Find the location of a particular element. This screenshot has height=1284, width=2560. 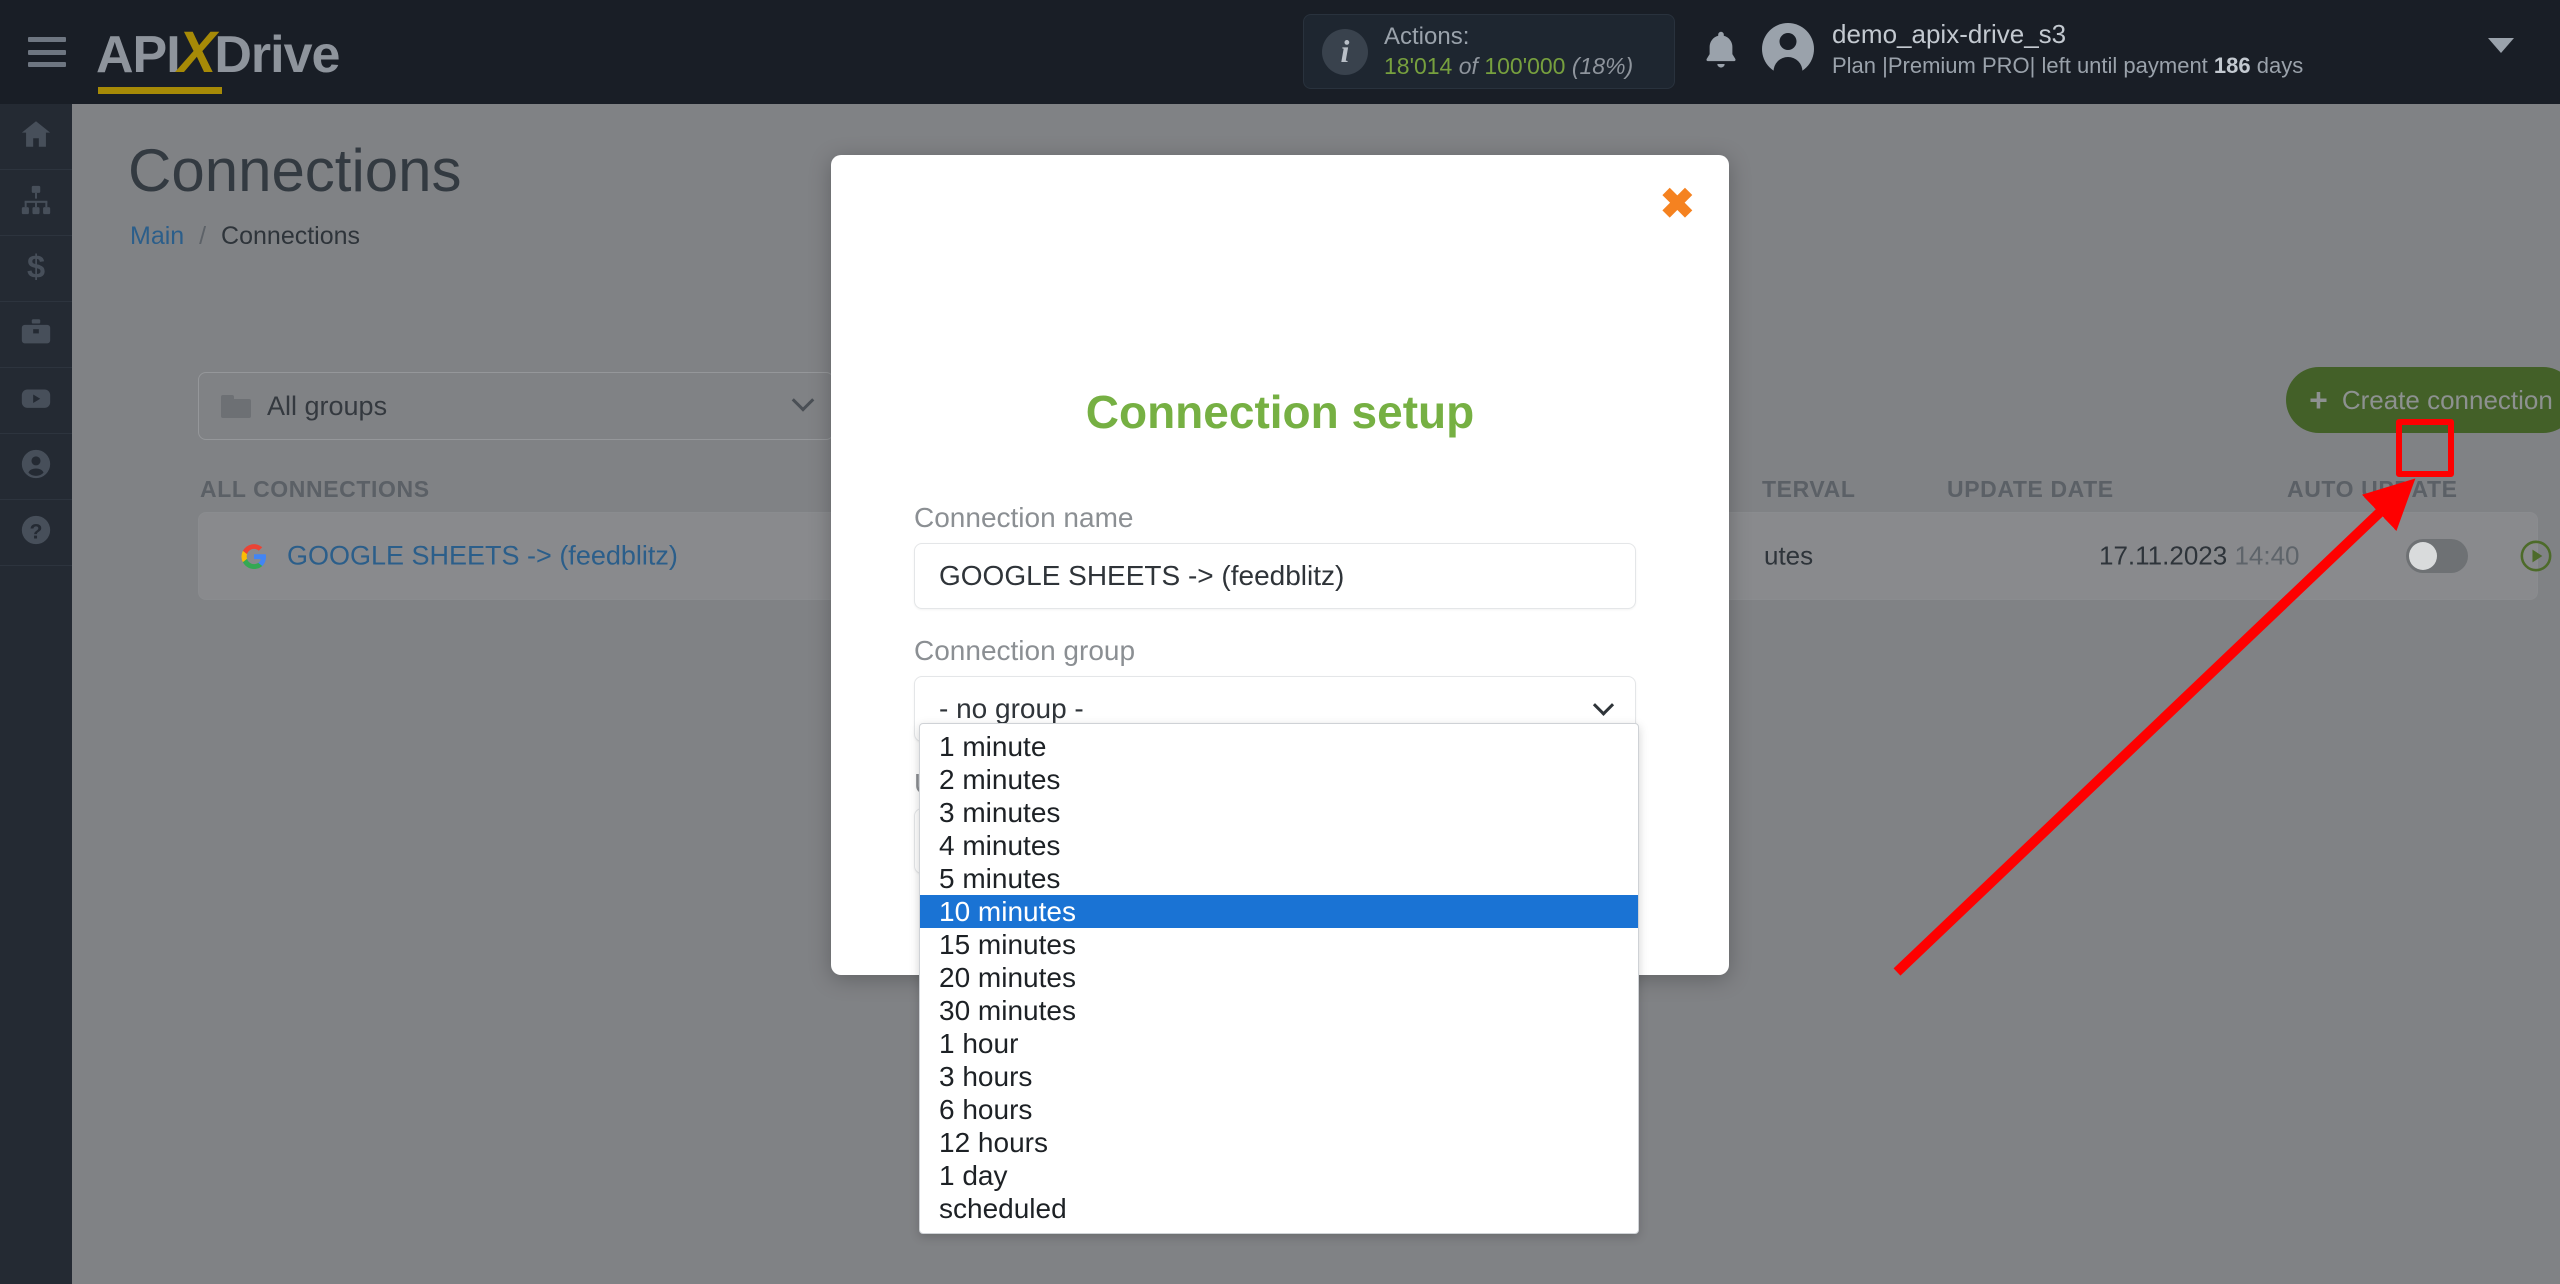

sidebar-item-help: ? is located at coordinates (36, 533).